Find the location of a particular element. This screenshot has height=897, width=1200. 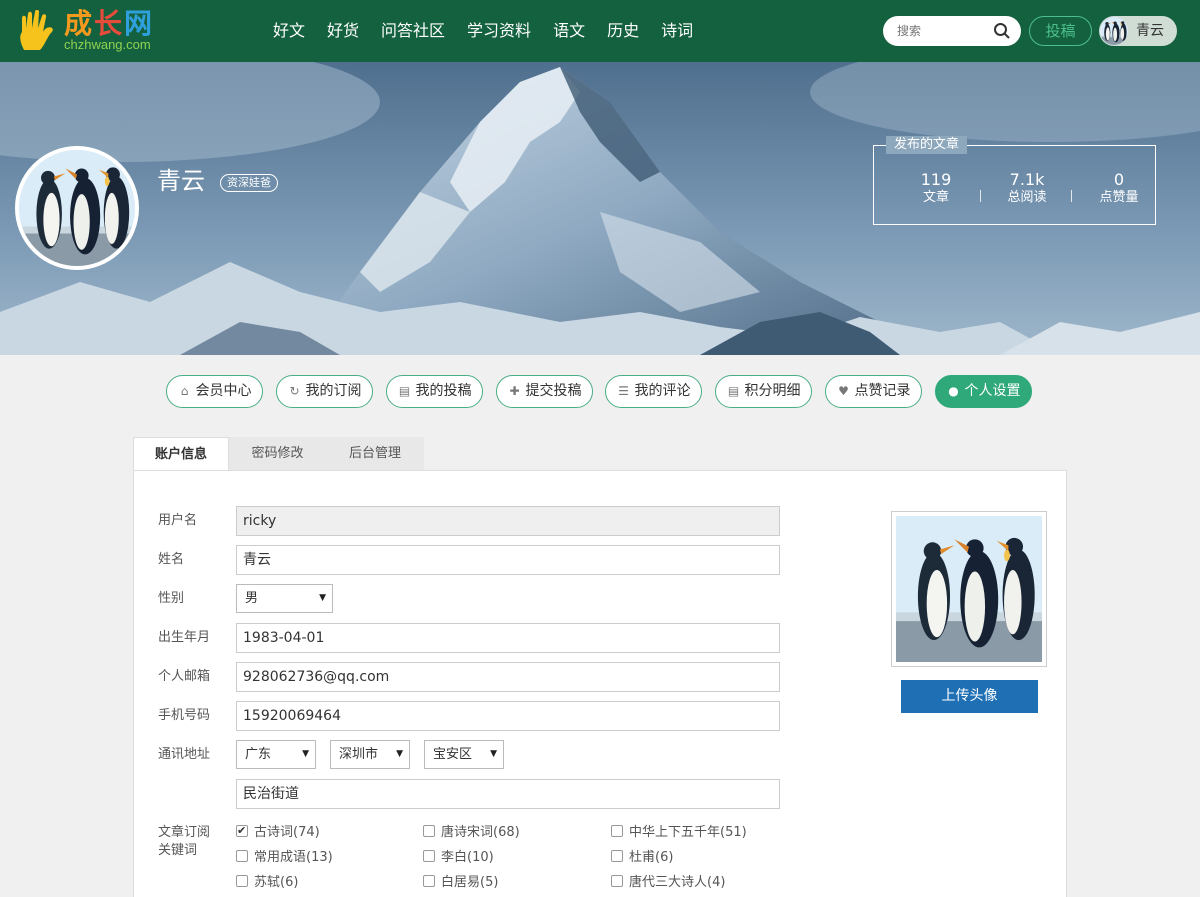

user-name: 青云 is located at coordinates (1150, 31).